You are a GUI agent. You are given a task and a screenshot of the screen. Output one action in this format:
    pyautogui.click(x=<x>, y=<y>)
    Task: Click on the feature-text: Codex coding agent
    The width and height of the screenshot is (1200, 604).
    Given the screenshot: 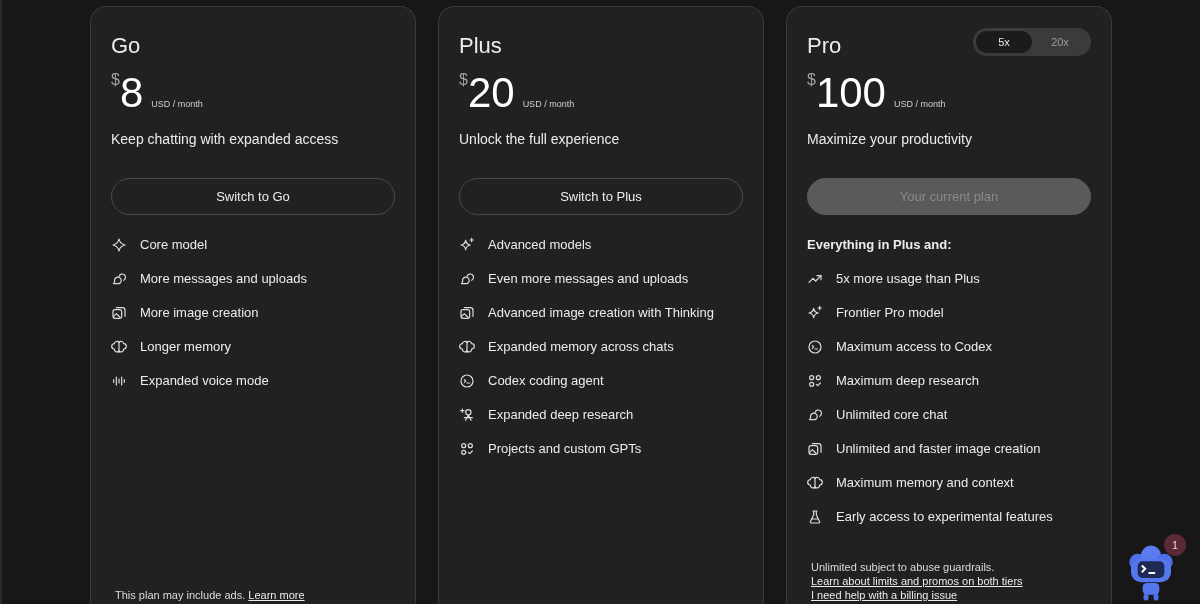 What is the action you would take?
    pyautogui.click(x=546, y=381)
    